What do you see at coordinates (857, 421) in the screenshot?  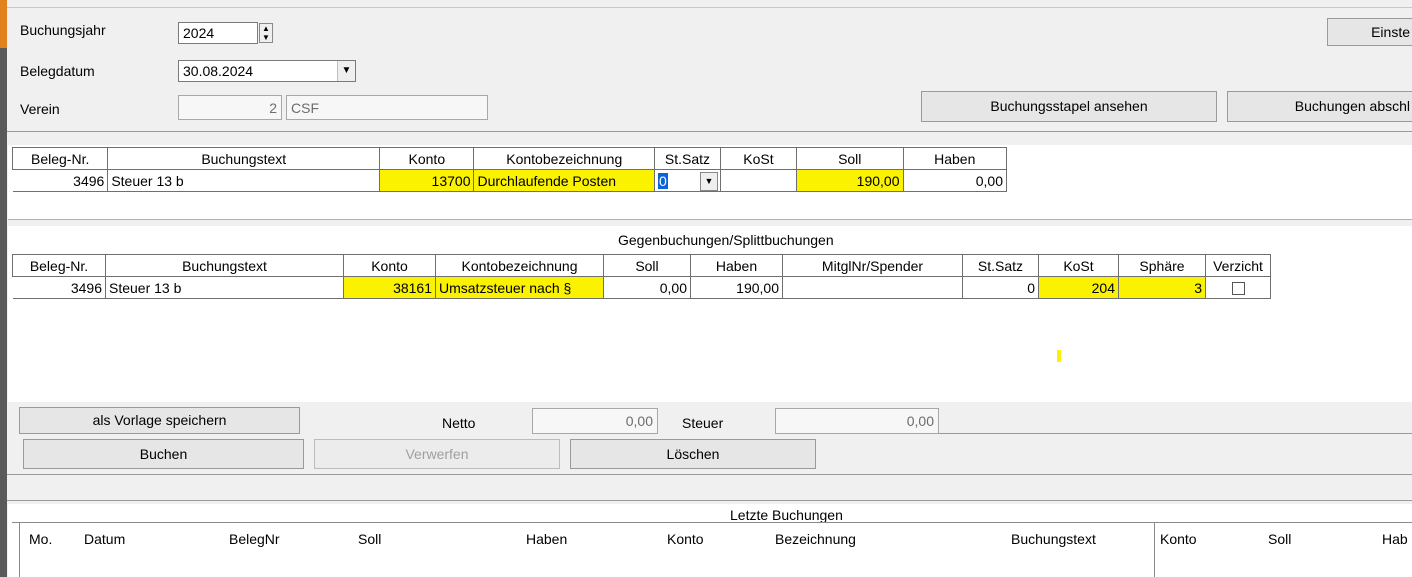 I see `steuer-field: 0,00` at bounding box center [857, 421].